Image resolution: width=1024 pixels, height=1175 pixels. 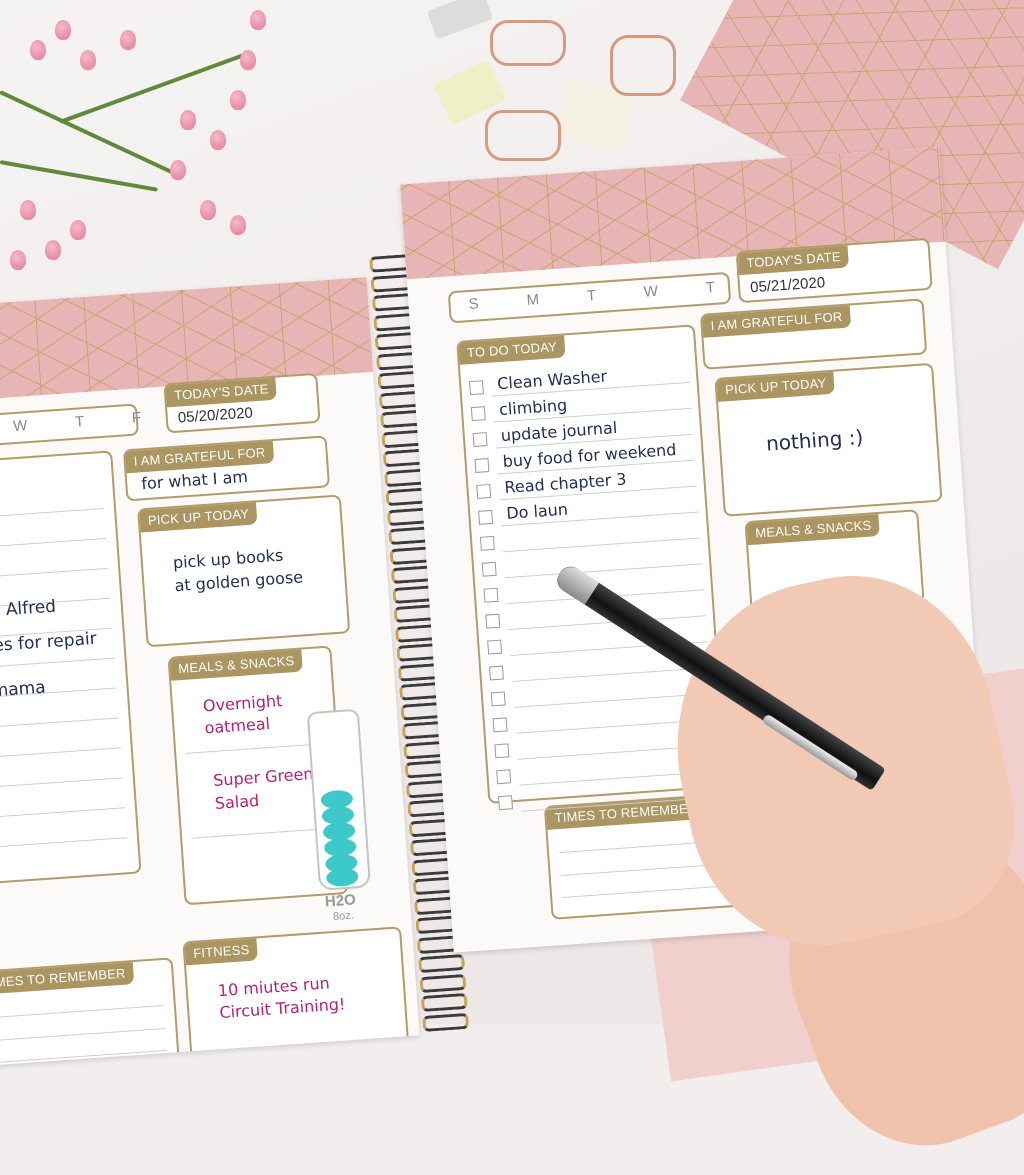 I want to click on meal-entry: Super Greens, so click(x=267, y=777).